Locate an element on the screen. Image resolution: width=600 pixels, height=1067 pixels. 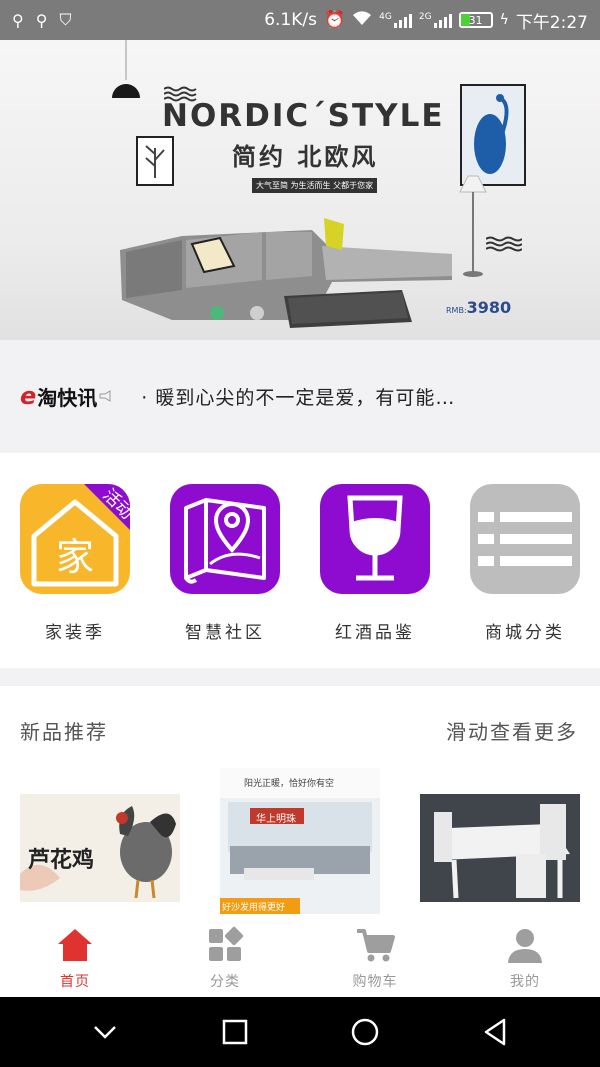
bottom-tab-bar: 首页 分类 购物车 我的 is located at coordinates (300, 959).